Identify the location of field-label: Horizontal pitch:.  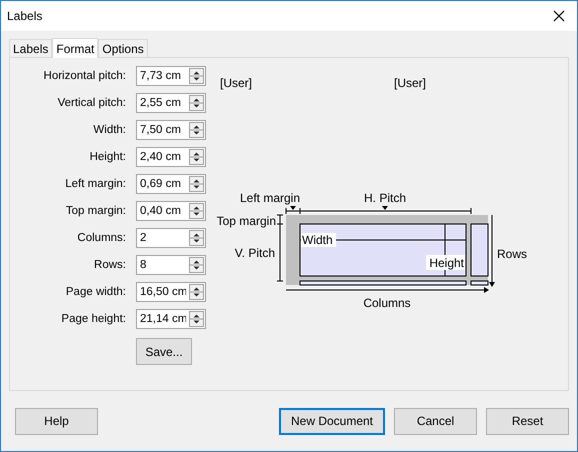
(84, 76).